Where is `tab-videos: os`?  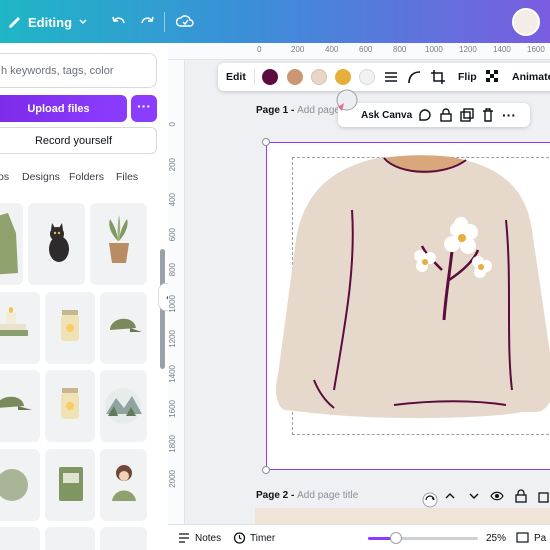
tab-videos: os is located at coordinates (4, 177).